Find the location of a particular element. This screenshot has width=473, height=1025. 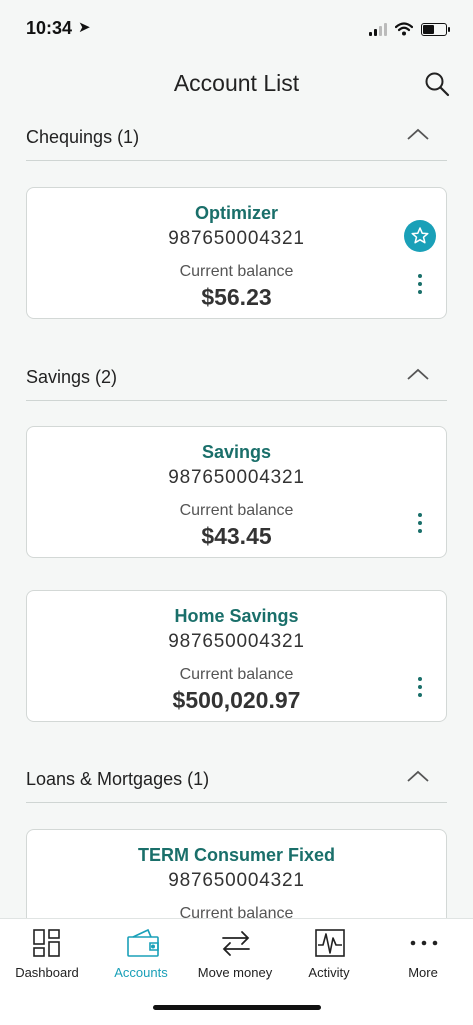

battery-icon is located at coordinates (435, 29).